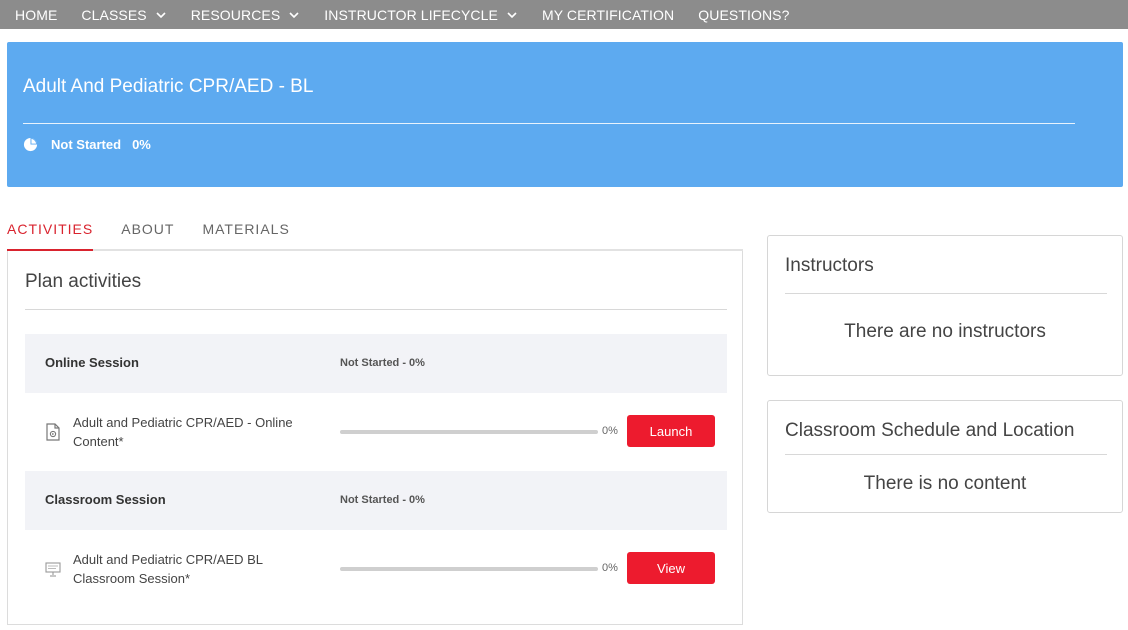 This screenshot has height=630, width=1128. What do you see at coordinates (83, 281) in the screenshot?
I see `plan-activities-title: Plan activities` at bounding box center [83, 281].